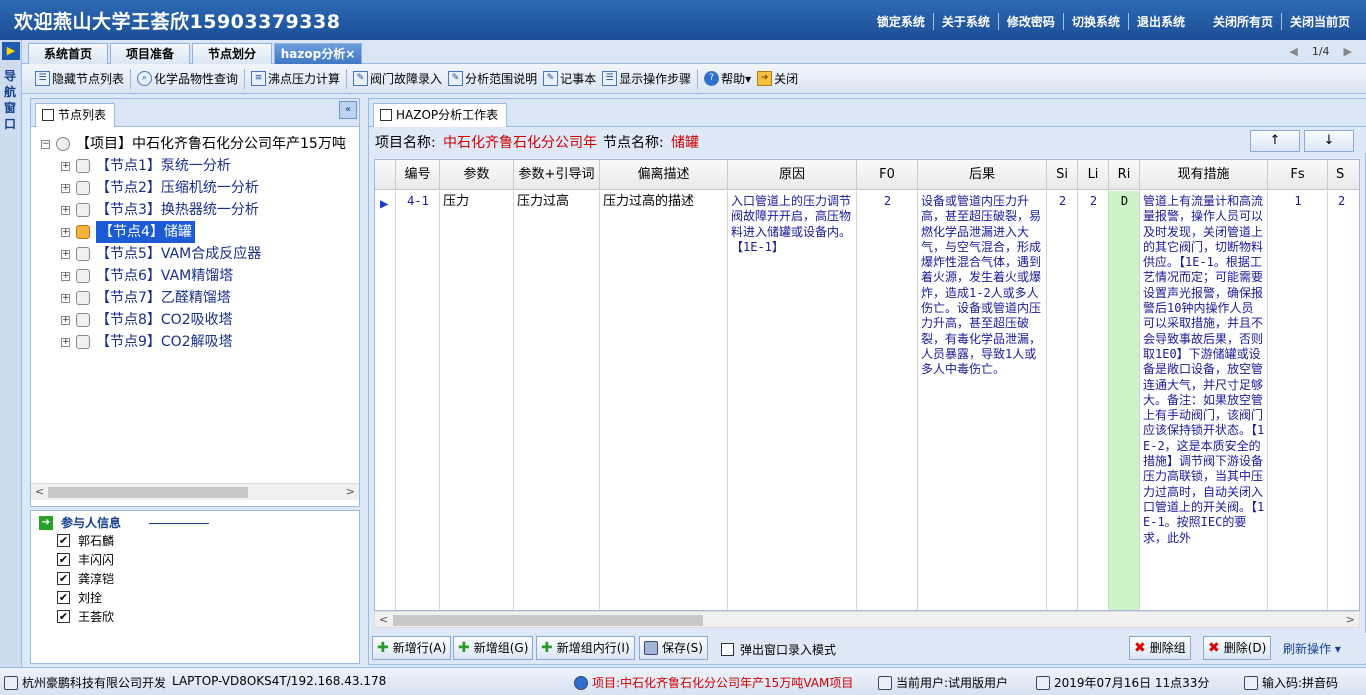 This screenshot has height=695, width=1366. I want to click on header-ri: Ri, so click(1124, 175).